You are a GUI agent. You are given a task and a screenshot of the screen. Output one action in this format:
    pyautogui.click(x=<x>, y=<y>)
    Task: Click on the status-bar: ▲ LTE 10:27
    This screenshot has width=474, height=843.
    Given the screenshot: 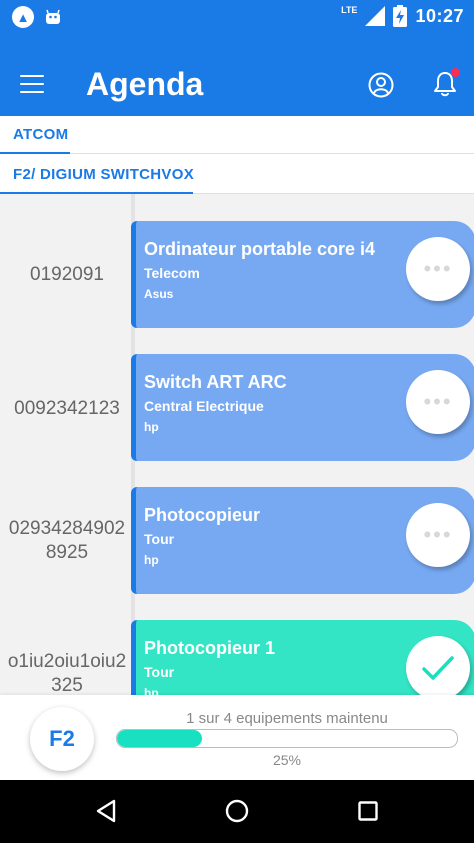 What is the action you would take?
    pyautogui.click(x=237, y=16)
    